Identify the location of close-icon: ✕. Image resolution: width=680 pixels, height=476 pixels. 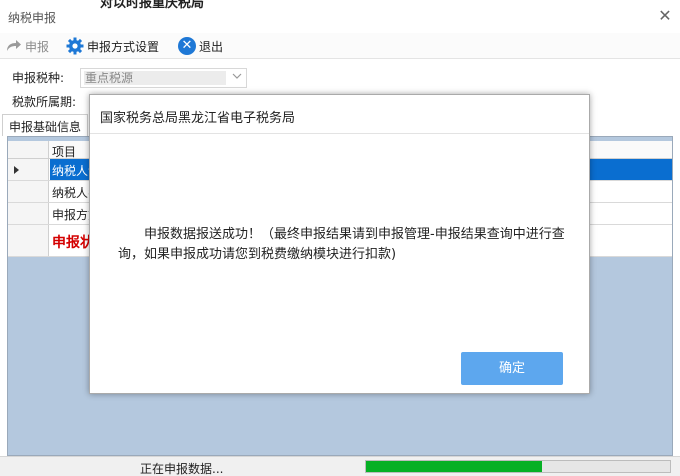
(665, 16).